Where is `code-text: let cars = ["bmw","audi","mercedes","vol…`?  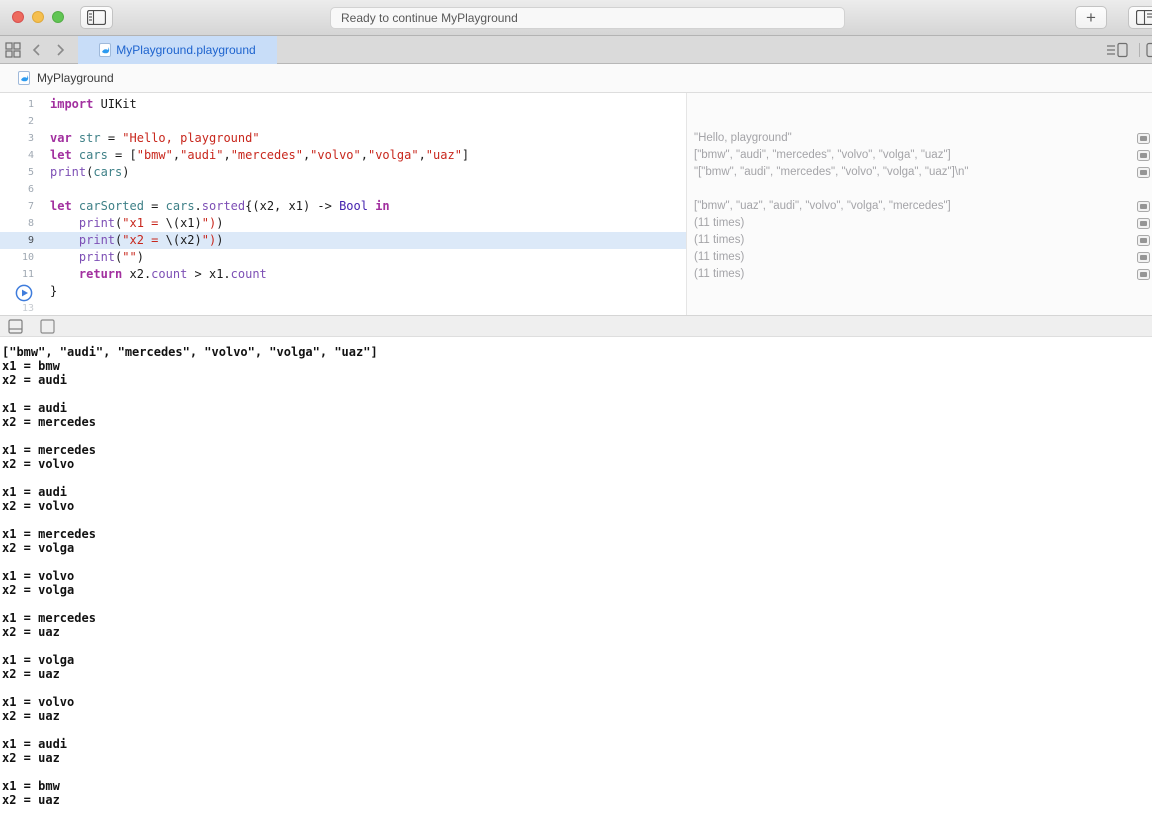
code-text: let cars = ["bmw","audi","mercedes","vol… is located at coordinates (260, 155).